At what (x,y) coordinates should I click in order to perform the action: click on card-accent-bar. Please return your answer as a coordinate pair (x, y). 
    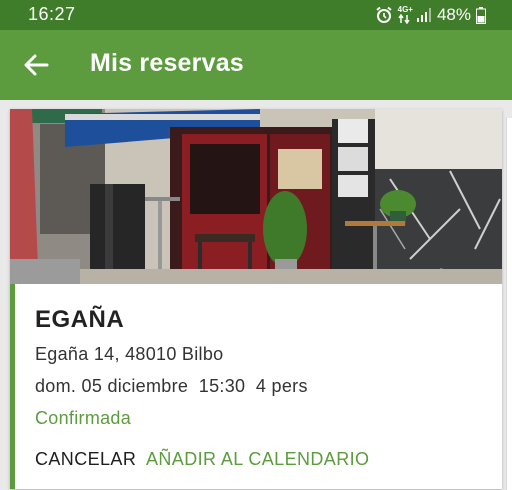
    Looking at the image, I should click on (12, 386).